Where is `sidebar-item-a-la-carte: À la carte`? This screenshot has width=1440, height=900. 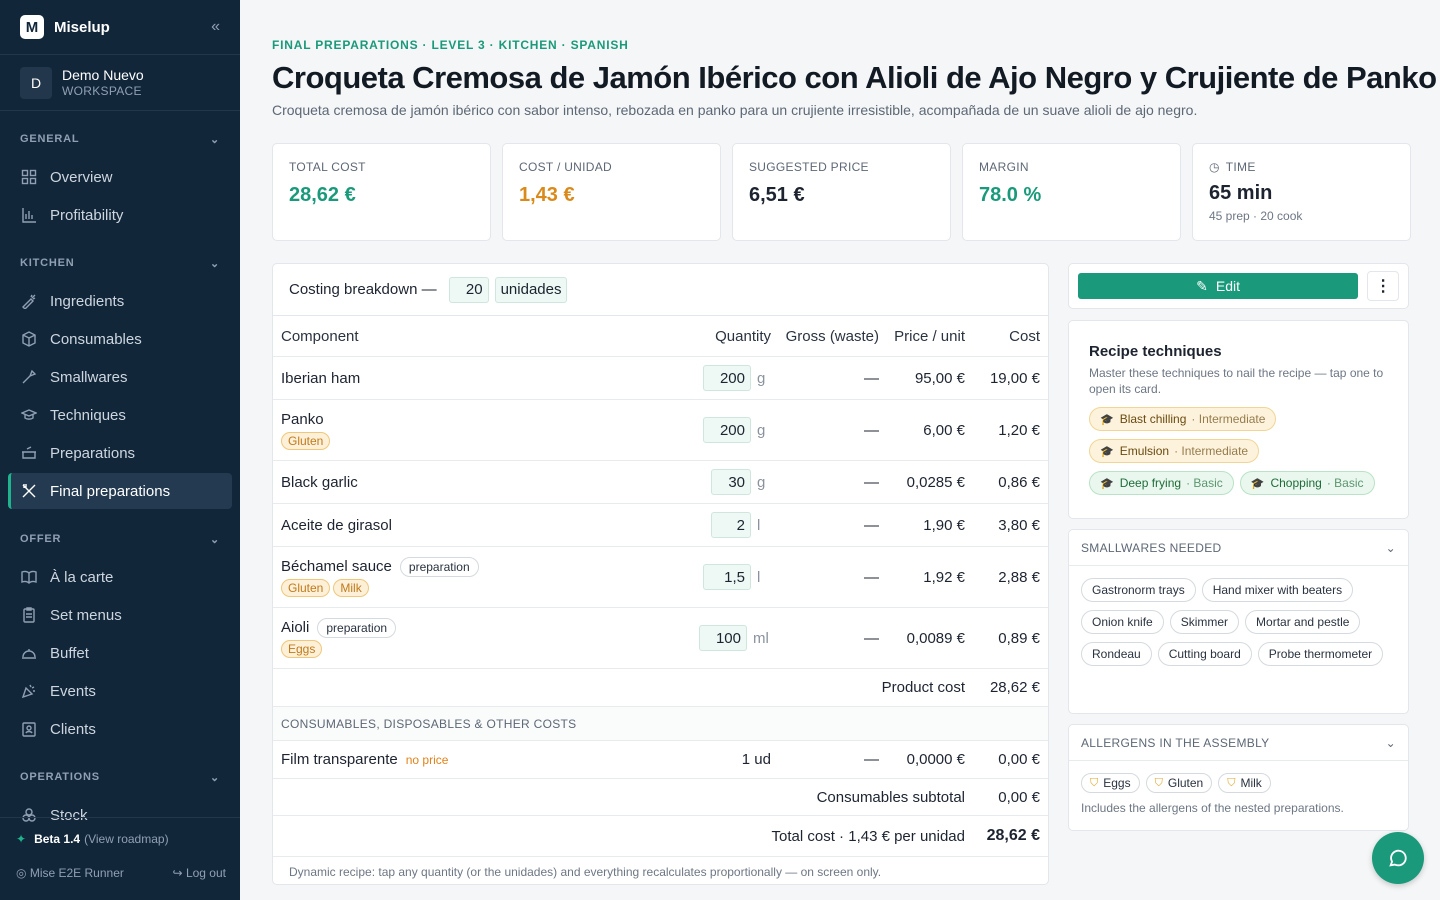
sidebar-item-a-la-carte: À la carte is located at coordinates (120, 577).